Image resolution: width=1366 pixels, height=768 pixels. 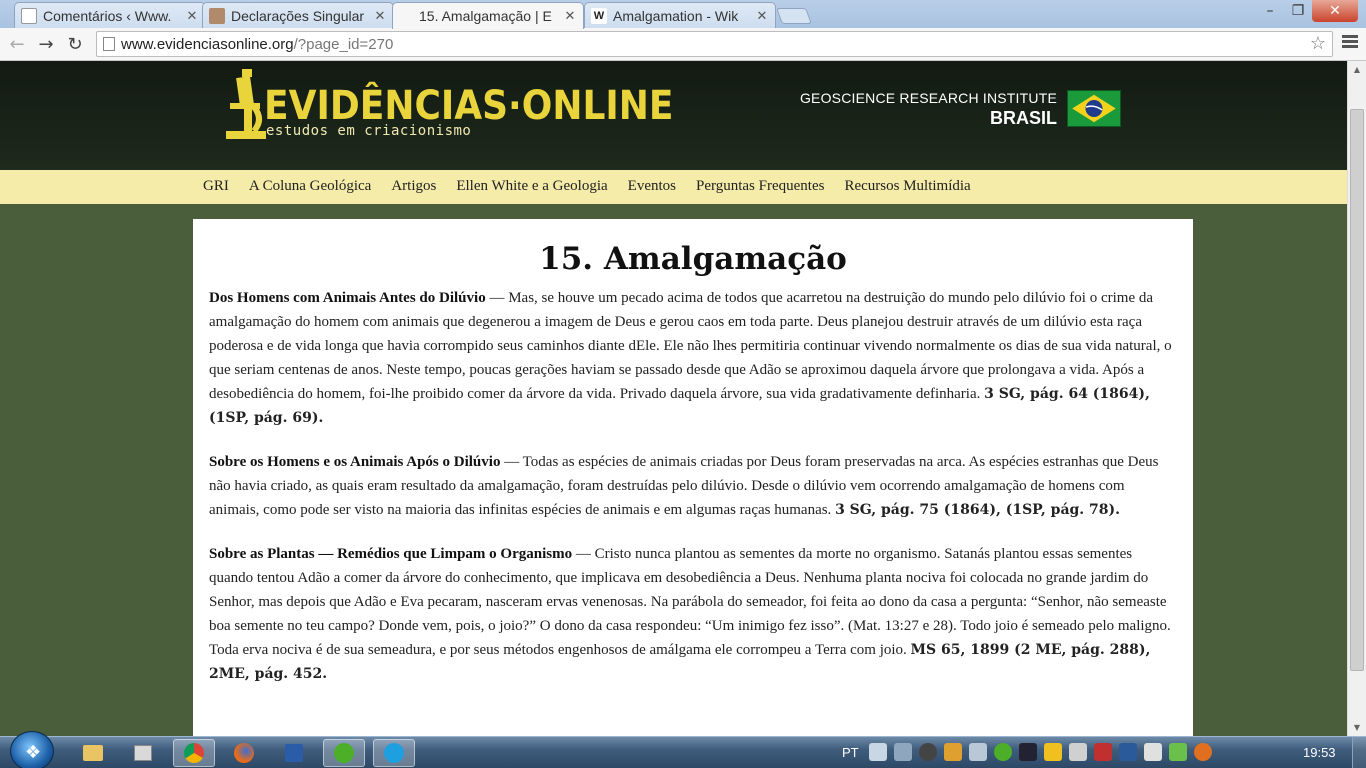 I want to click on notification-icon, so click(x=902, y=752).